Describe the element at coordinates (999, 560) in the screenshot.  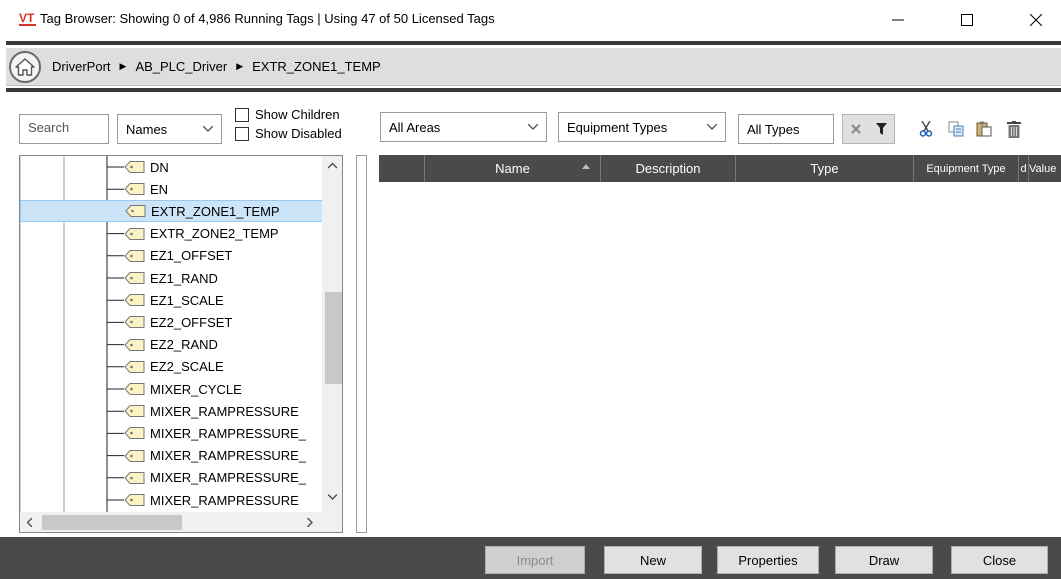
I see `close-button: Close` at that location.